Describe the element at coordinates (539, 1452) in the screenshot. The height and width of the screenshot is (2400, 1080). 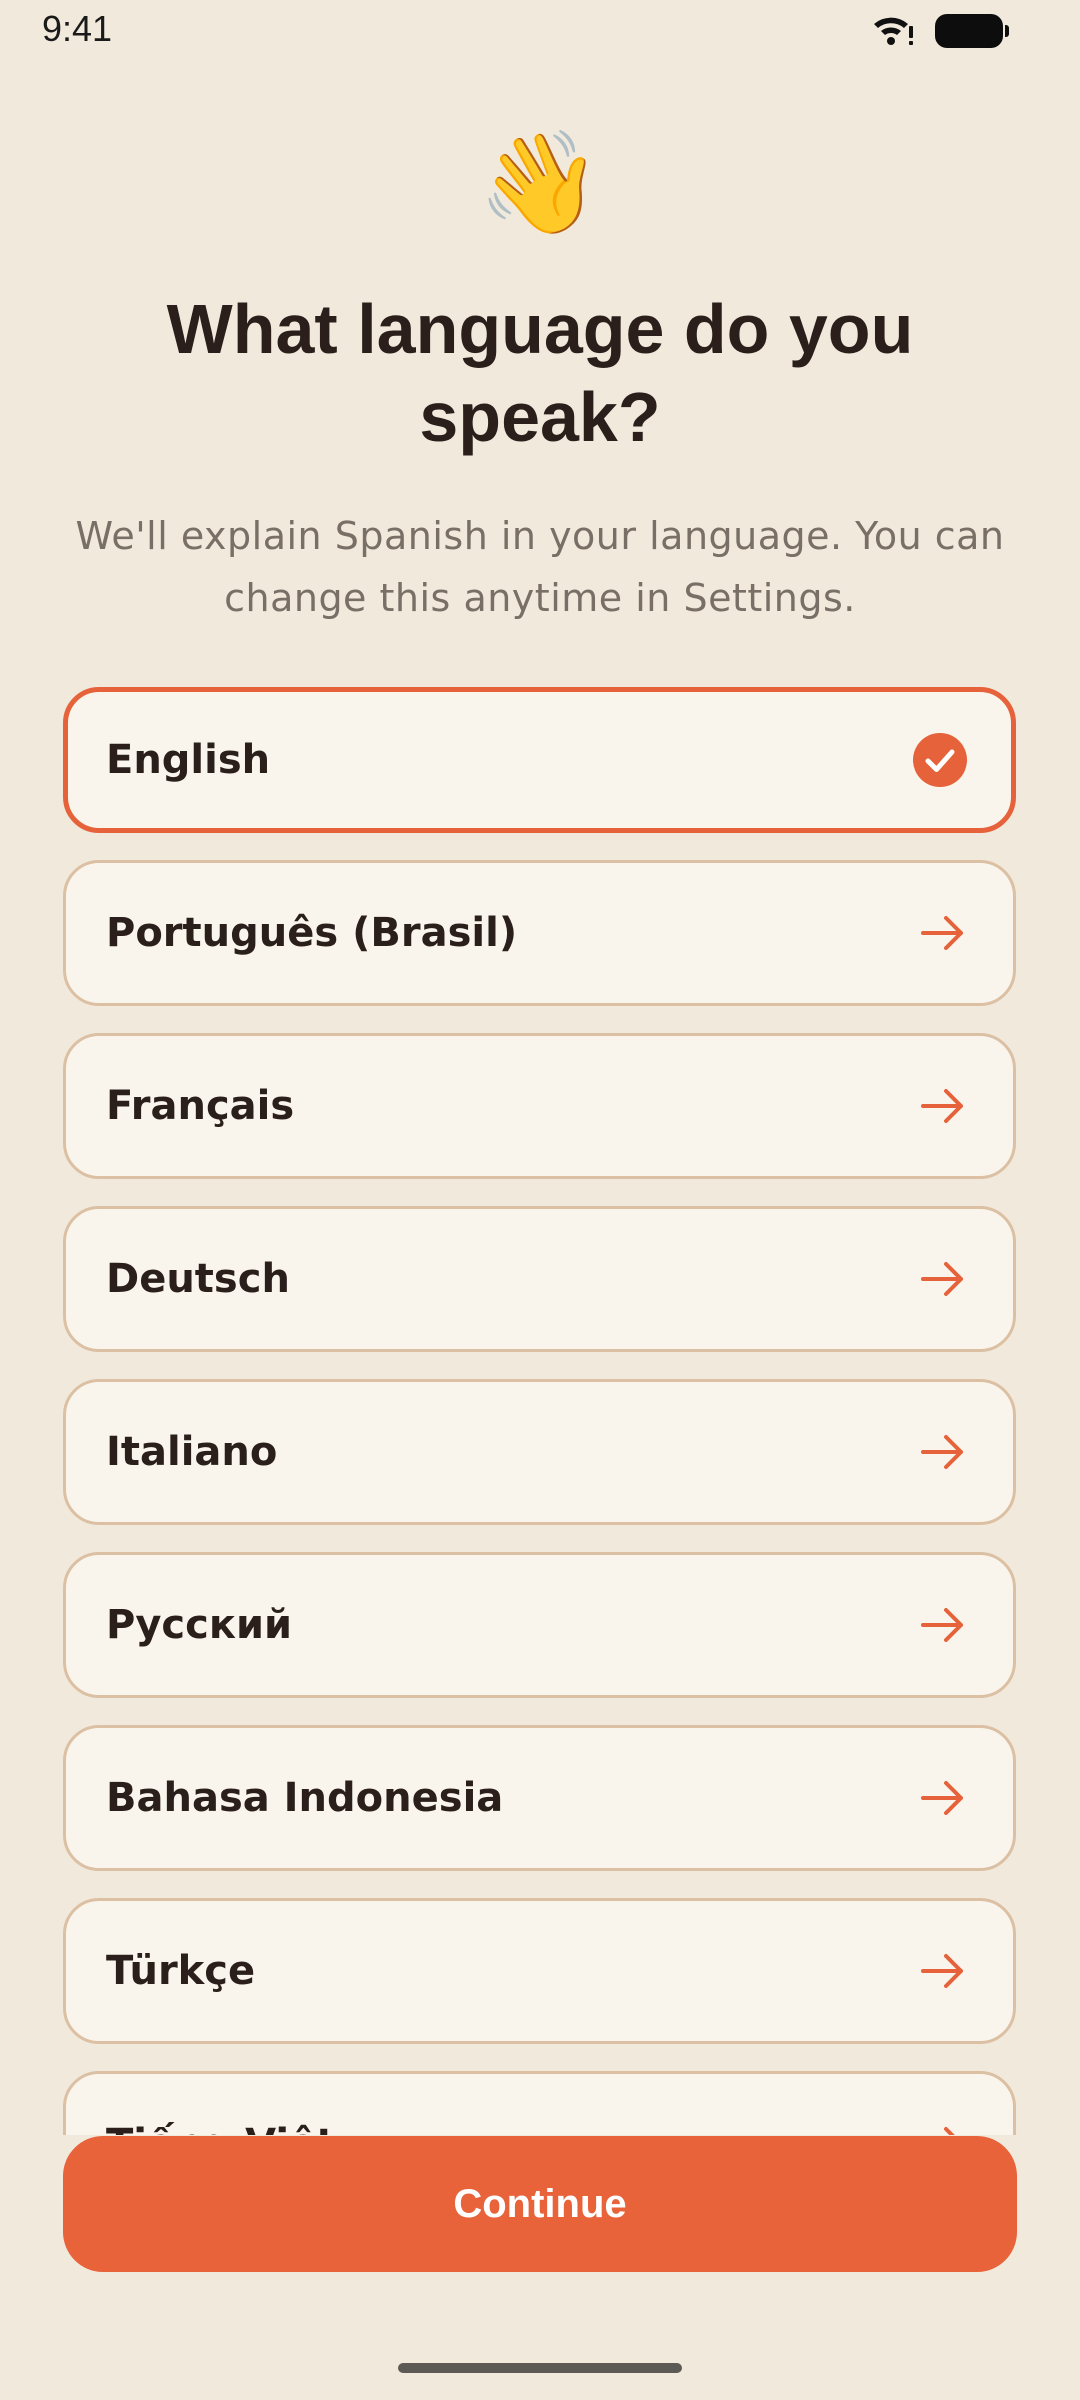
I see `language-option-italian: Italiano` at that location.